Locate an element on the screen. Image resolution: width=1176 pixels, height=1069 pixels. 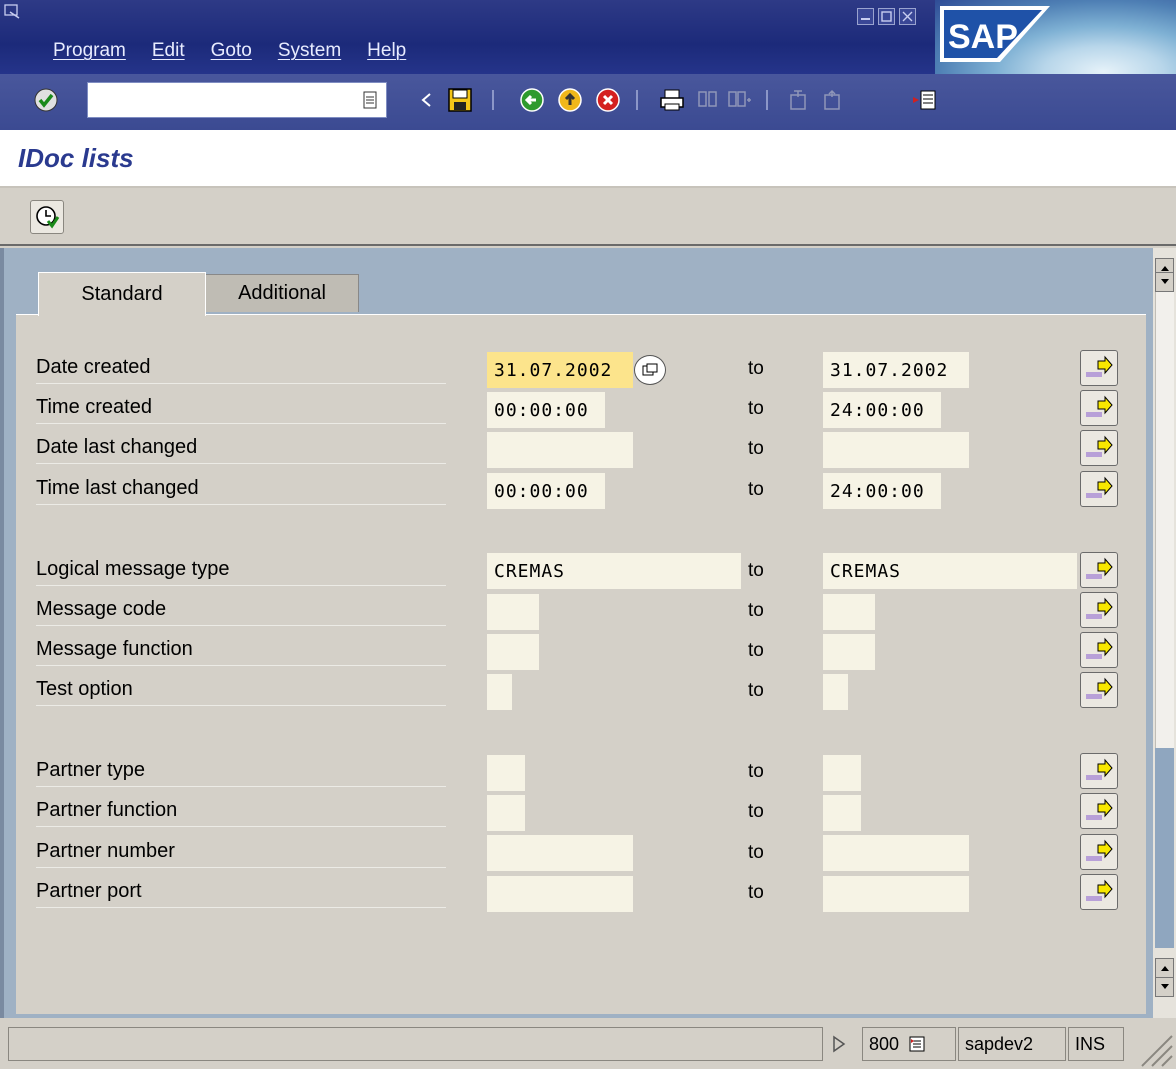
resize-grip-icon is located at coordinates (1152, 1046).